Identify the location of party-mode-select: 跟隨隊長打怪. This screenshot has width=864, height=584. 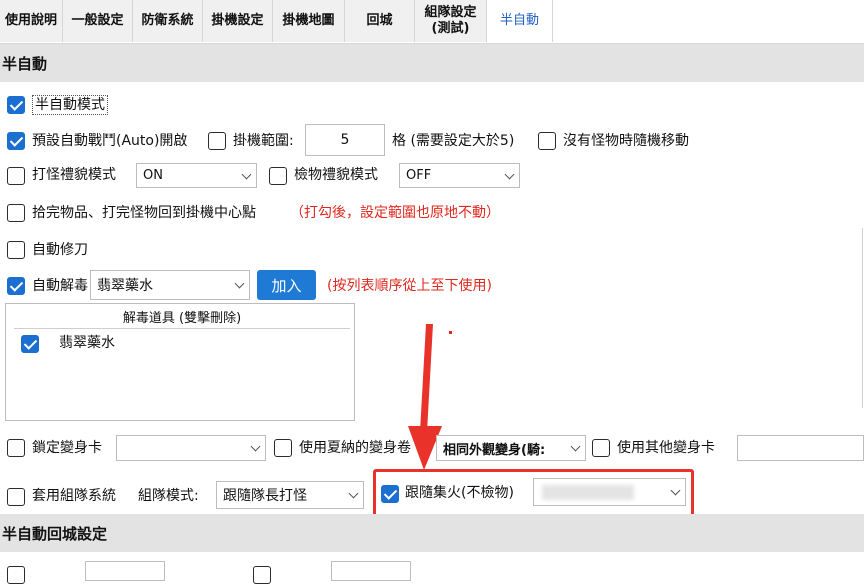
(290, 495).